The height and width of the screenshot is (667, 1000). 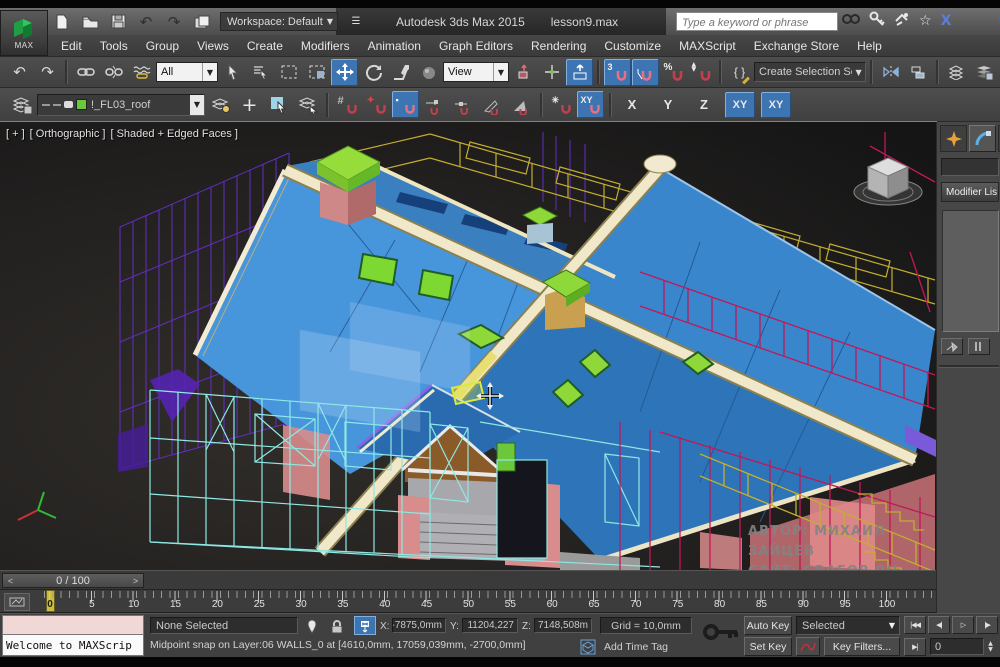 I want to click on select-by-name-icon, so click(x=260, y=72).